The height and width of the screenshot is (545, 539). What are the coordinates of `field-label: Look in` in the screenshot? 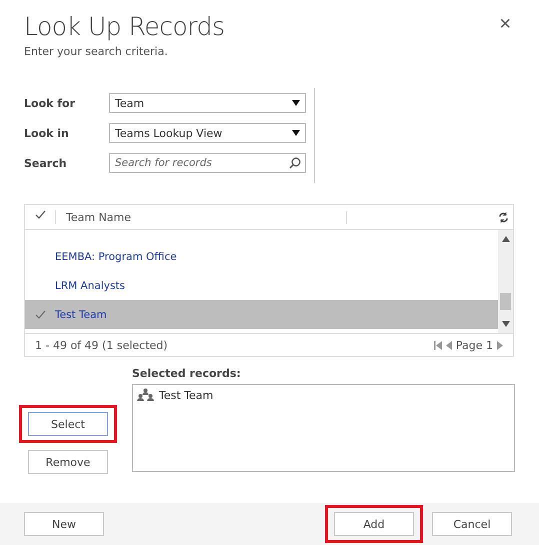 It's located at (47, 133).